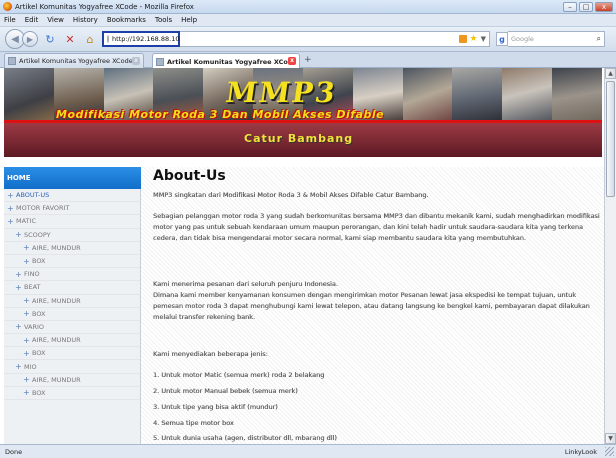  Describe the element at coordinates (149, 39) in the screenshot. I see `url-text: http://192.168.88.100/` at that location.